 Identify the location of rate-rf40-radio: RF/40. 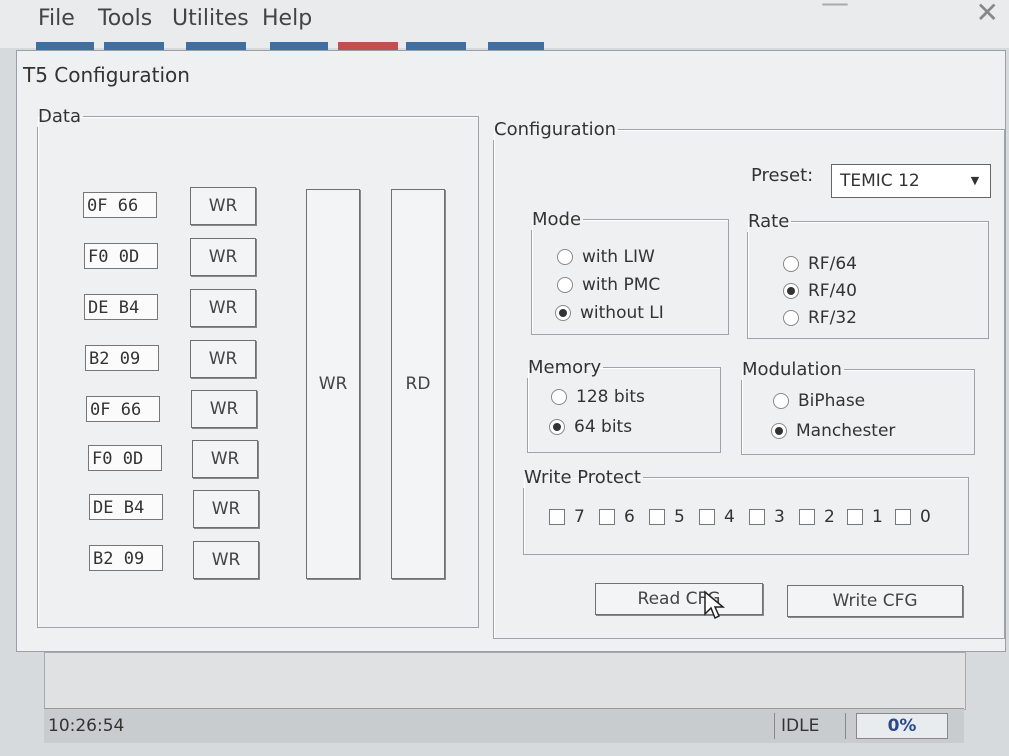
(820, 291).